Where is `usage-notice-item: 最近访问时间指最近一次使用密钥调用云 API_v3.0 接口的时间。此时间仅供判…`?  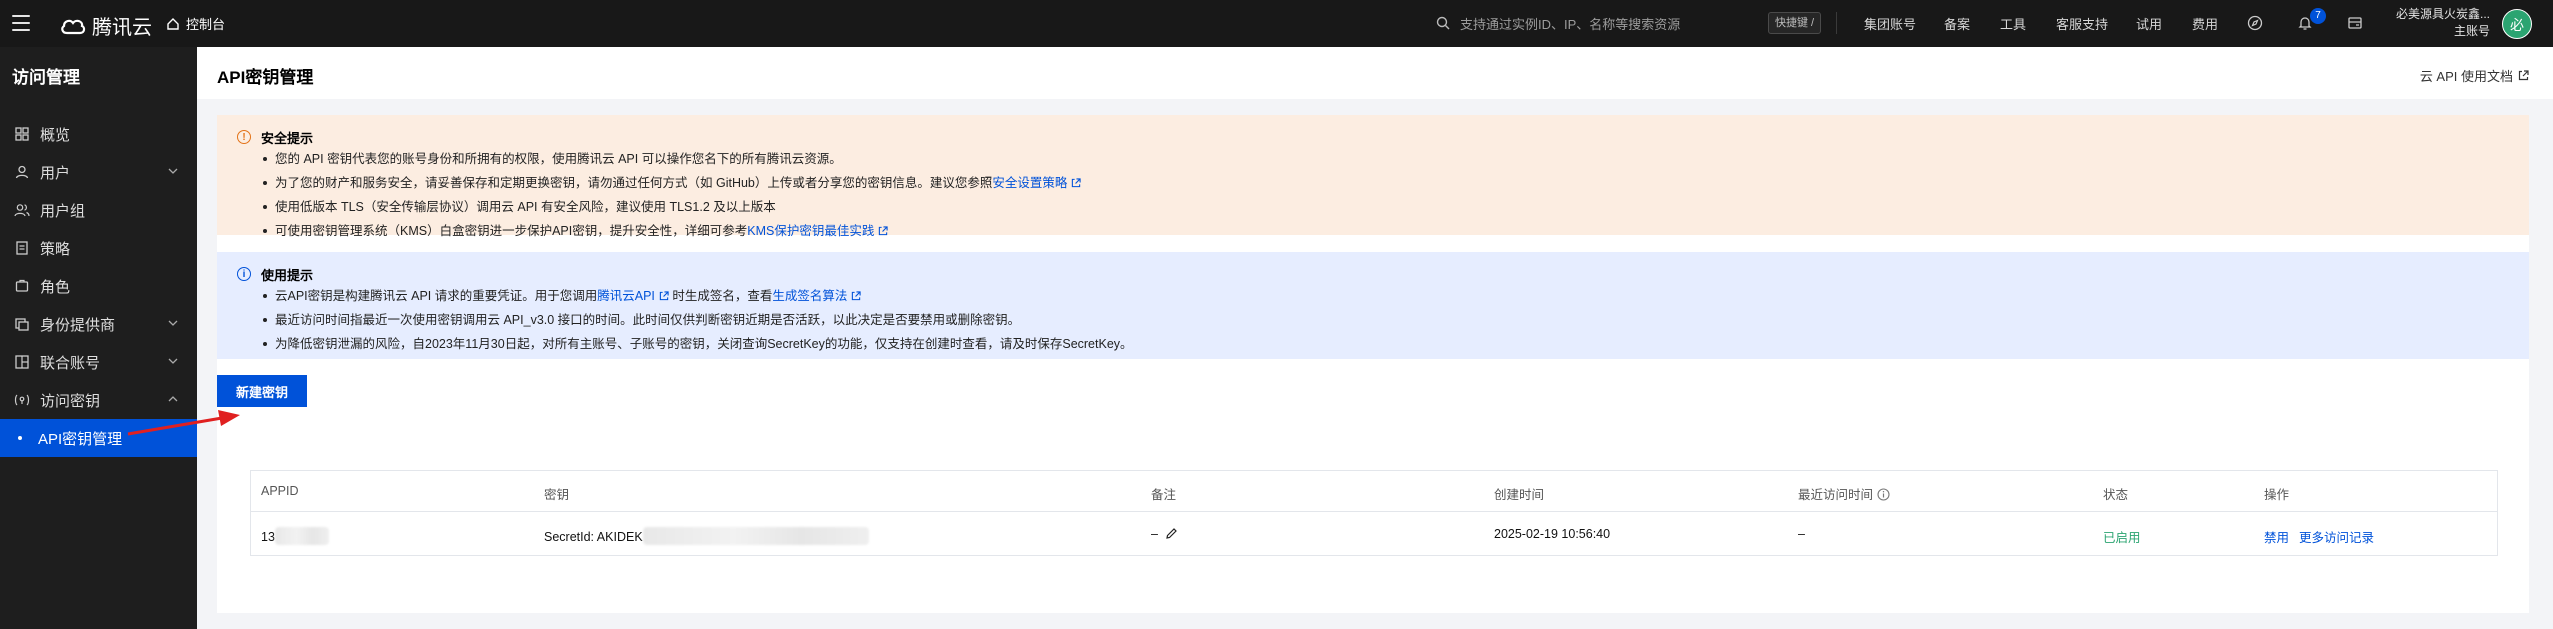 usage-notice-item: 最近访问时间指最近一次使用密钥调用云 API_v3.0 接口的时间。此时间仅供判… is located at coordinates (1387, 320).